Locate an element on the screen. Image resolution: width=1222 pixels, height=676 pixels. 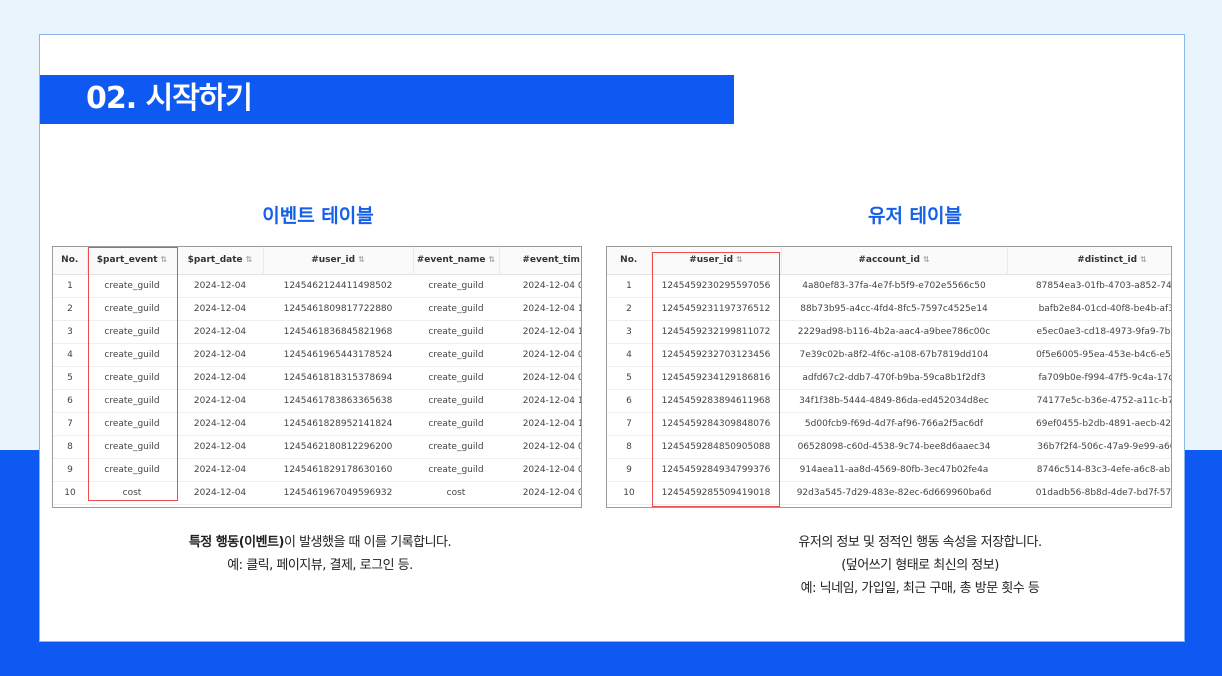
table-cell: bafb2e84-01cd-40f8-be4b-af323 is located at coordinates (1089, 309).